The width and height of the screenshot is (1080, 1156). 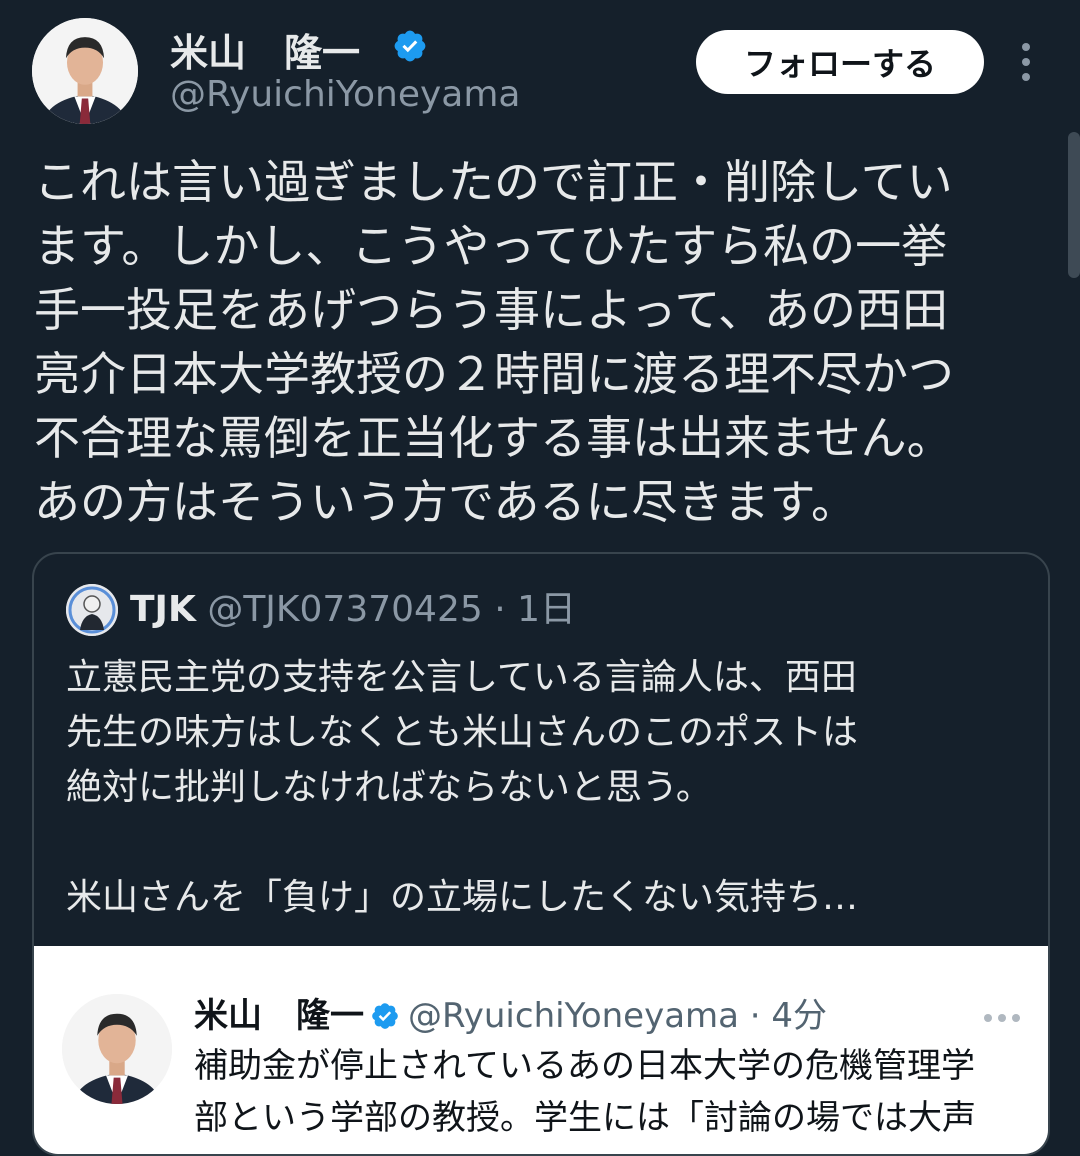 What do you see at coordinates (494, 374) in the screenshot?
I see `tweet-line: 亮介日本大学教授の２時間に渡る理不尽かつ` at bounding box center [494, 374].